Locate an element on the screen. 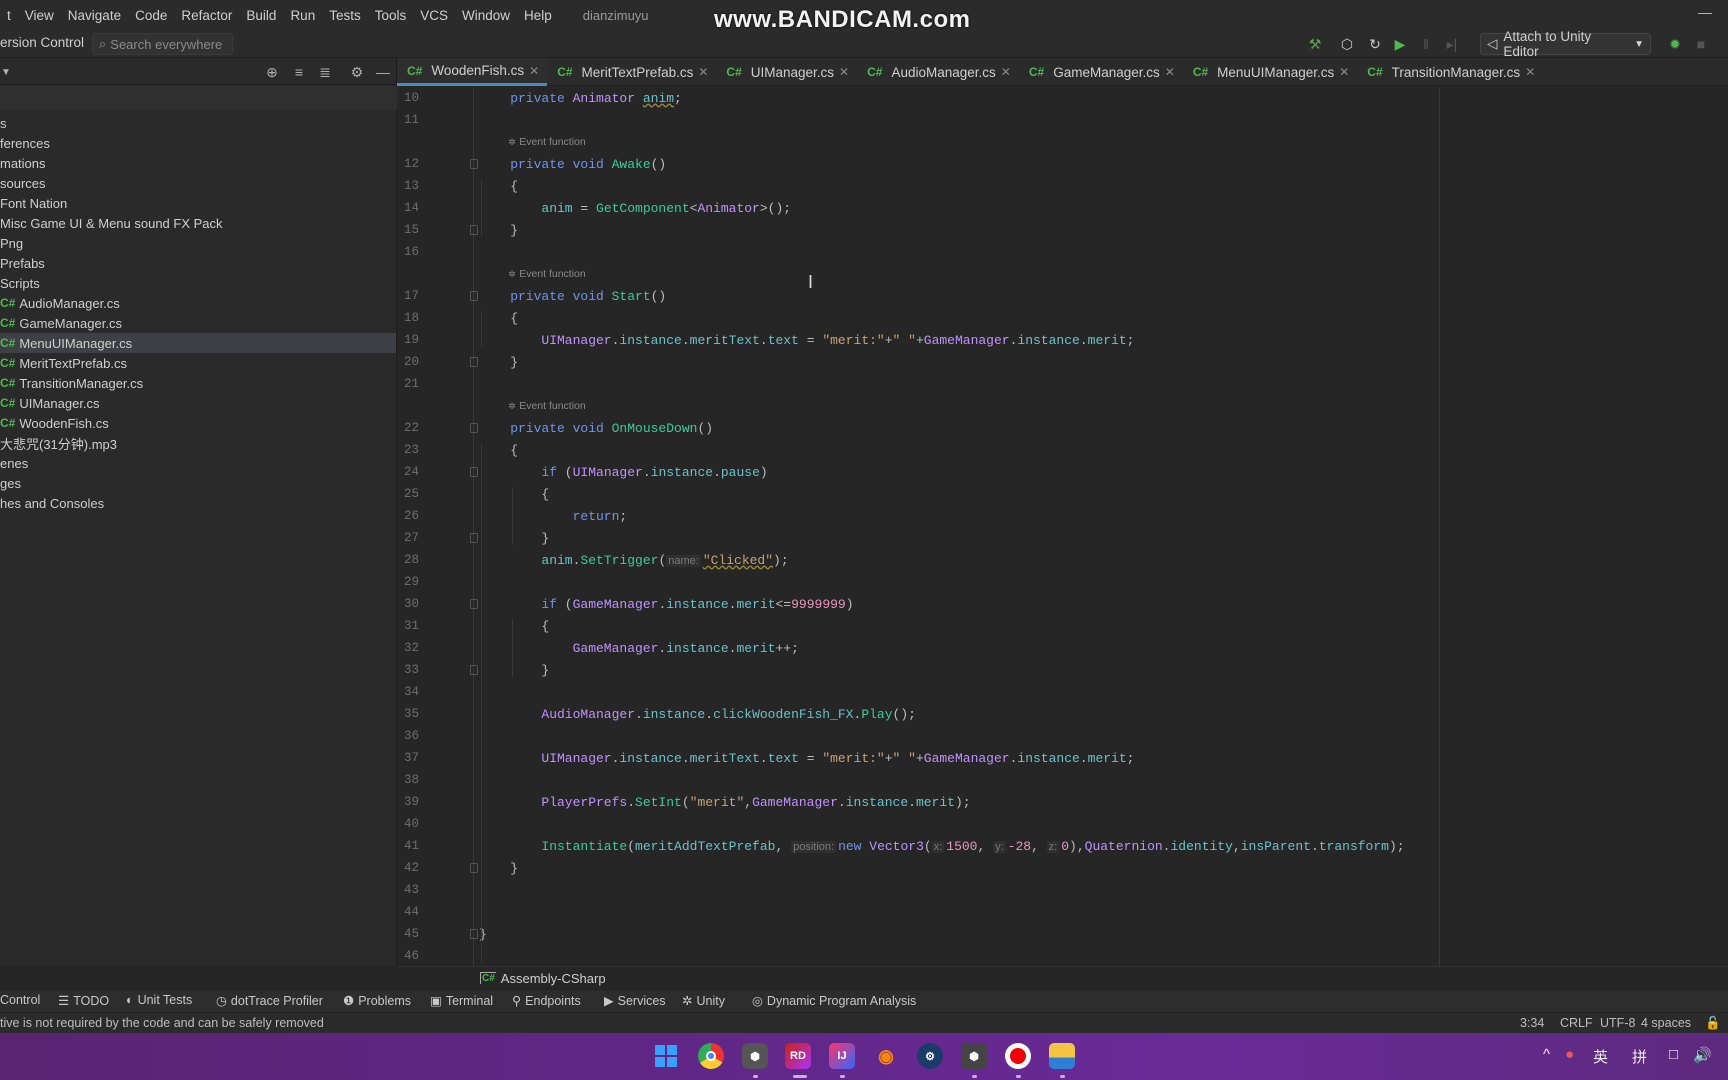 The image size is (1728, 1080). refresh-icon: ↻ is located at coordinates (1375, 44).